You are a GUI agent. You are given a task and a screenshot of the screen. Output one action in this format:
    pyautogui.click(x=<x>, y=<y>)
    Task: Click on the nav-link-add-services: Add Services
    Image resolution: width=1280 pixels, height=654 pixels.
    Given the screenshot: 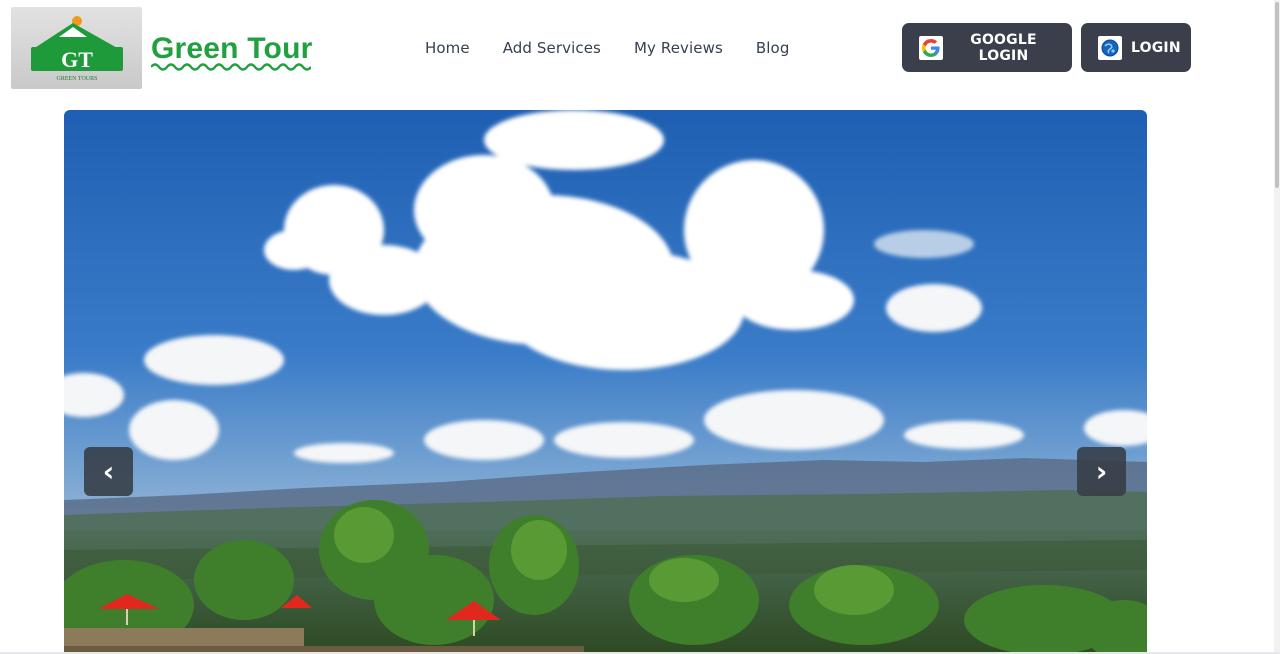 What is the action you would take?
    pyautogui.click(x=552, y=48)
    